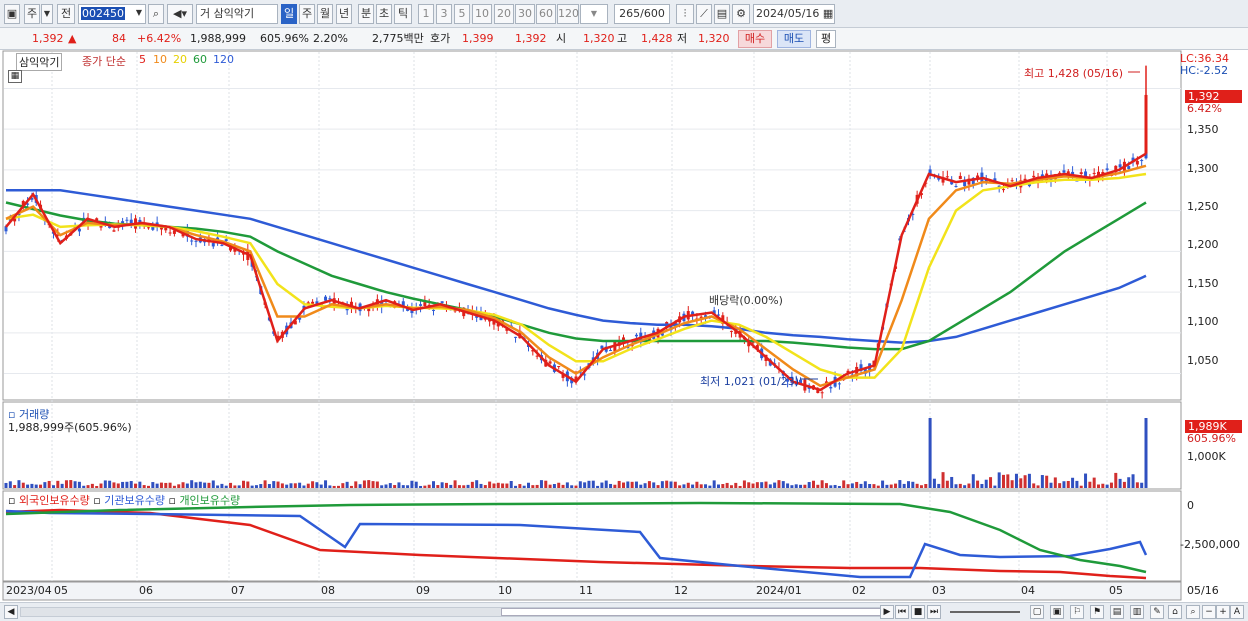  What do you see at coordinates (642, 14) in the screenshot?
I see `count-field: 265/600` at bounding box center [642, 14].